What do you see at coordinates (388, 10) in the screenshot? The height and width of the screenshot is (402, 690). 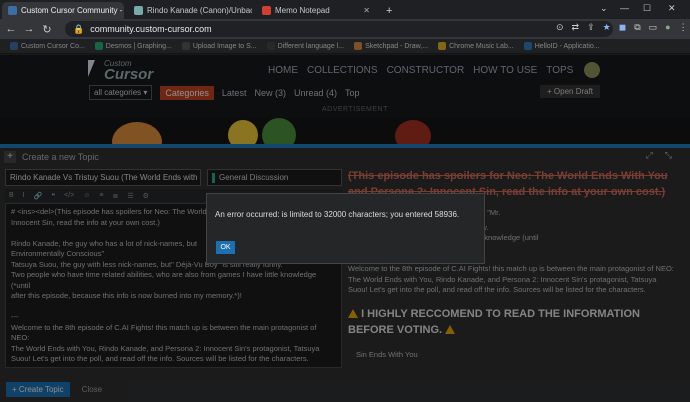 I see `new-tab-button: +` at bounding box center [388, 10].